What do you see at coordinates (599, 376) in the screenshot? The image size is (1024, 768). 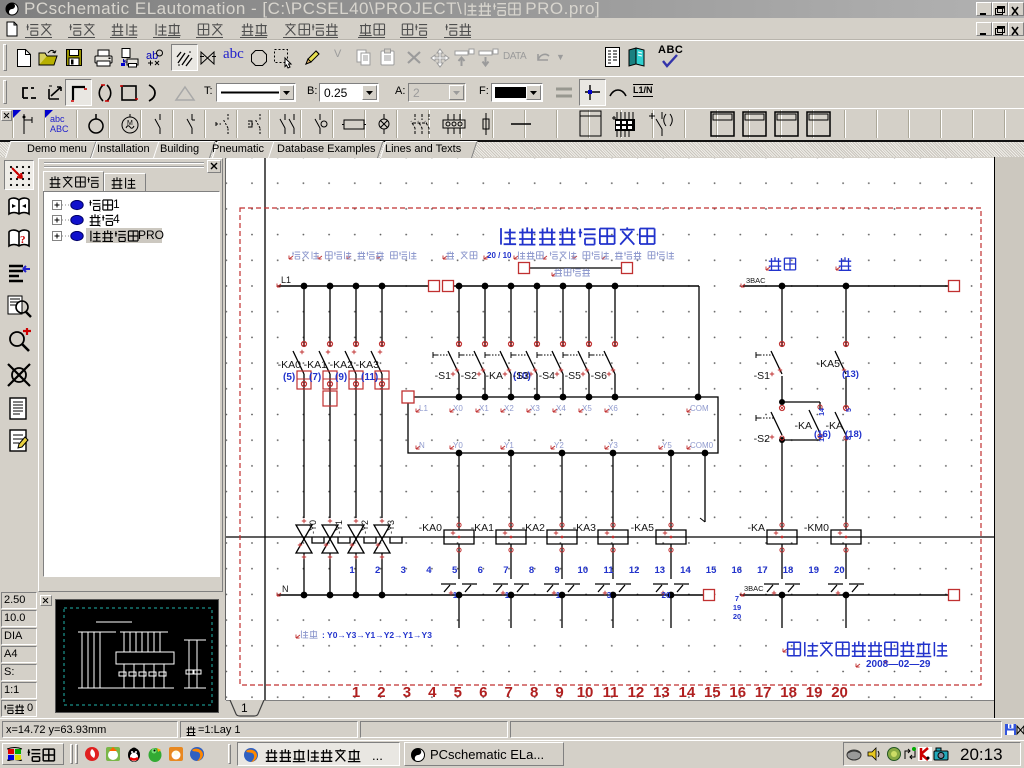 I see `svg-text: -S6` at bounding box center [599, 376].